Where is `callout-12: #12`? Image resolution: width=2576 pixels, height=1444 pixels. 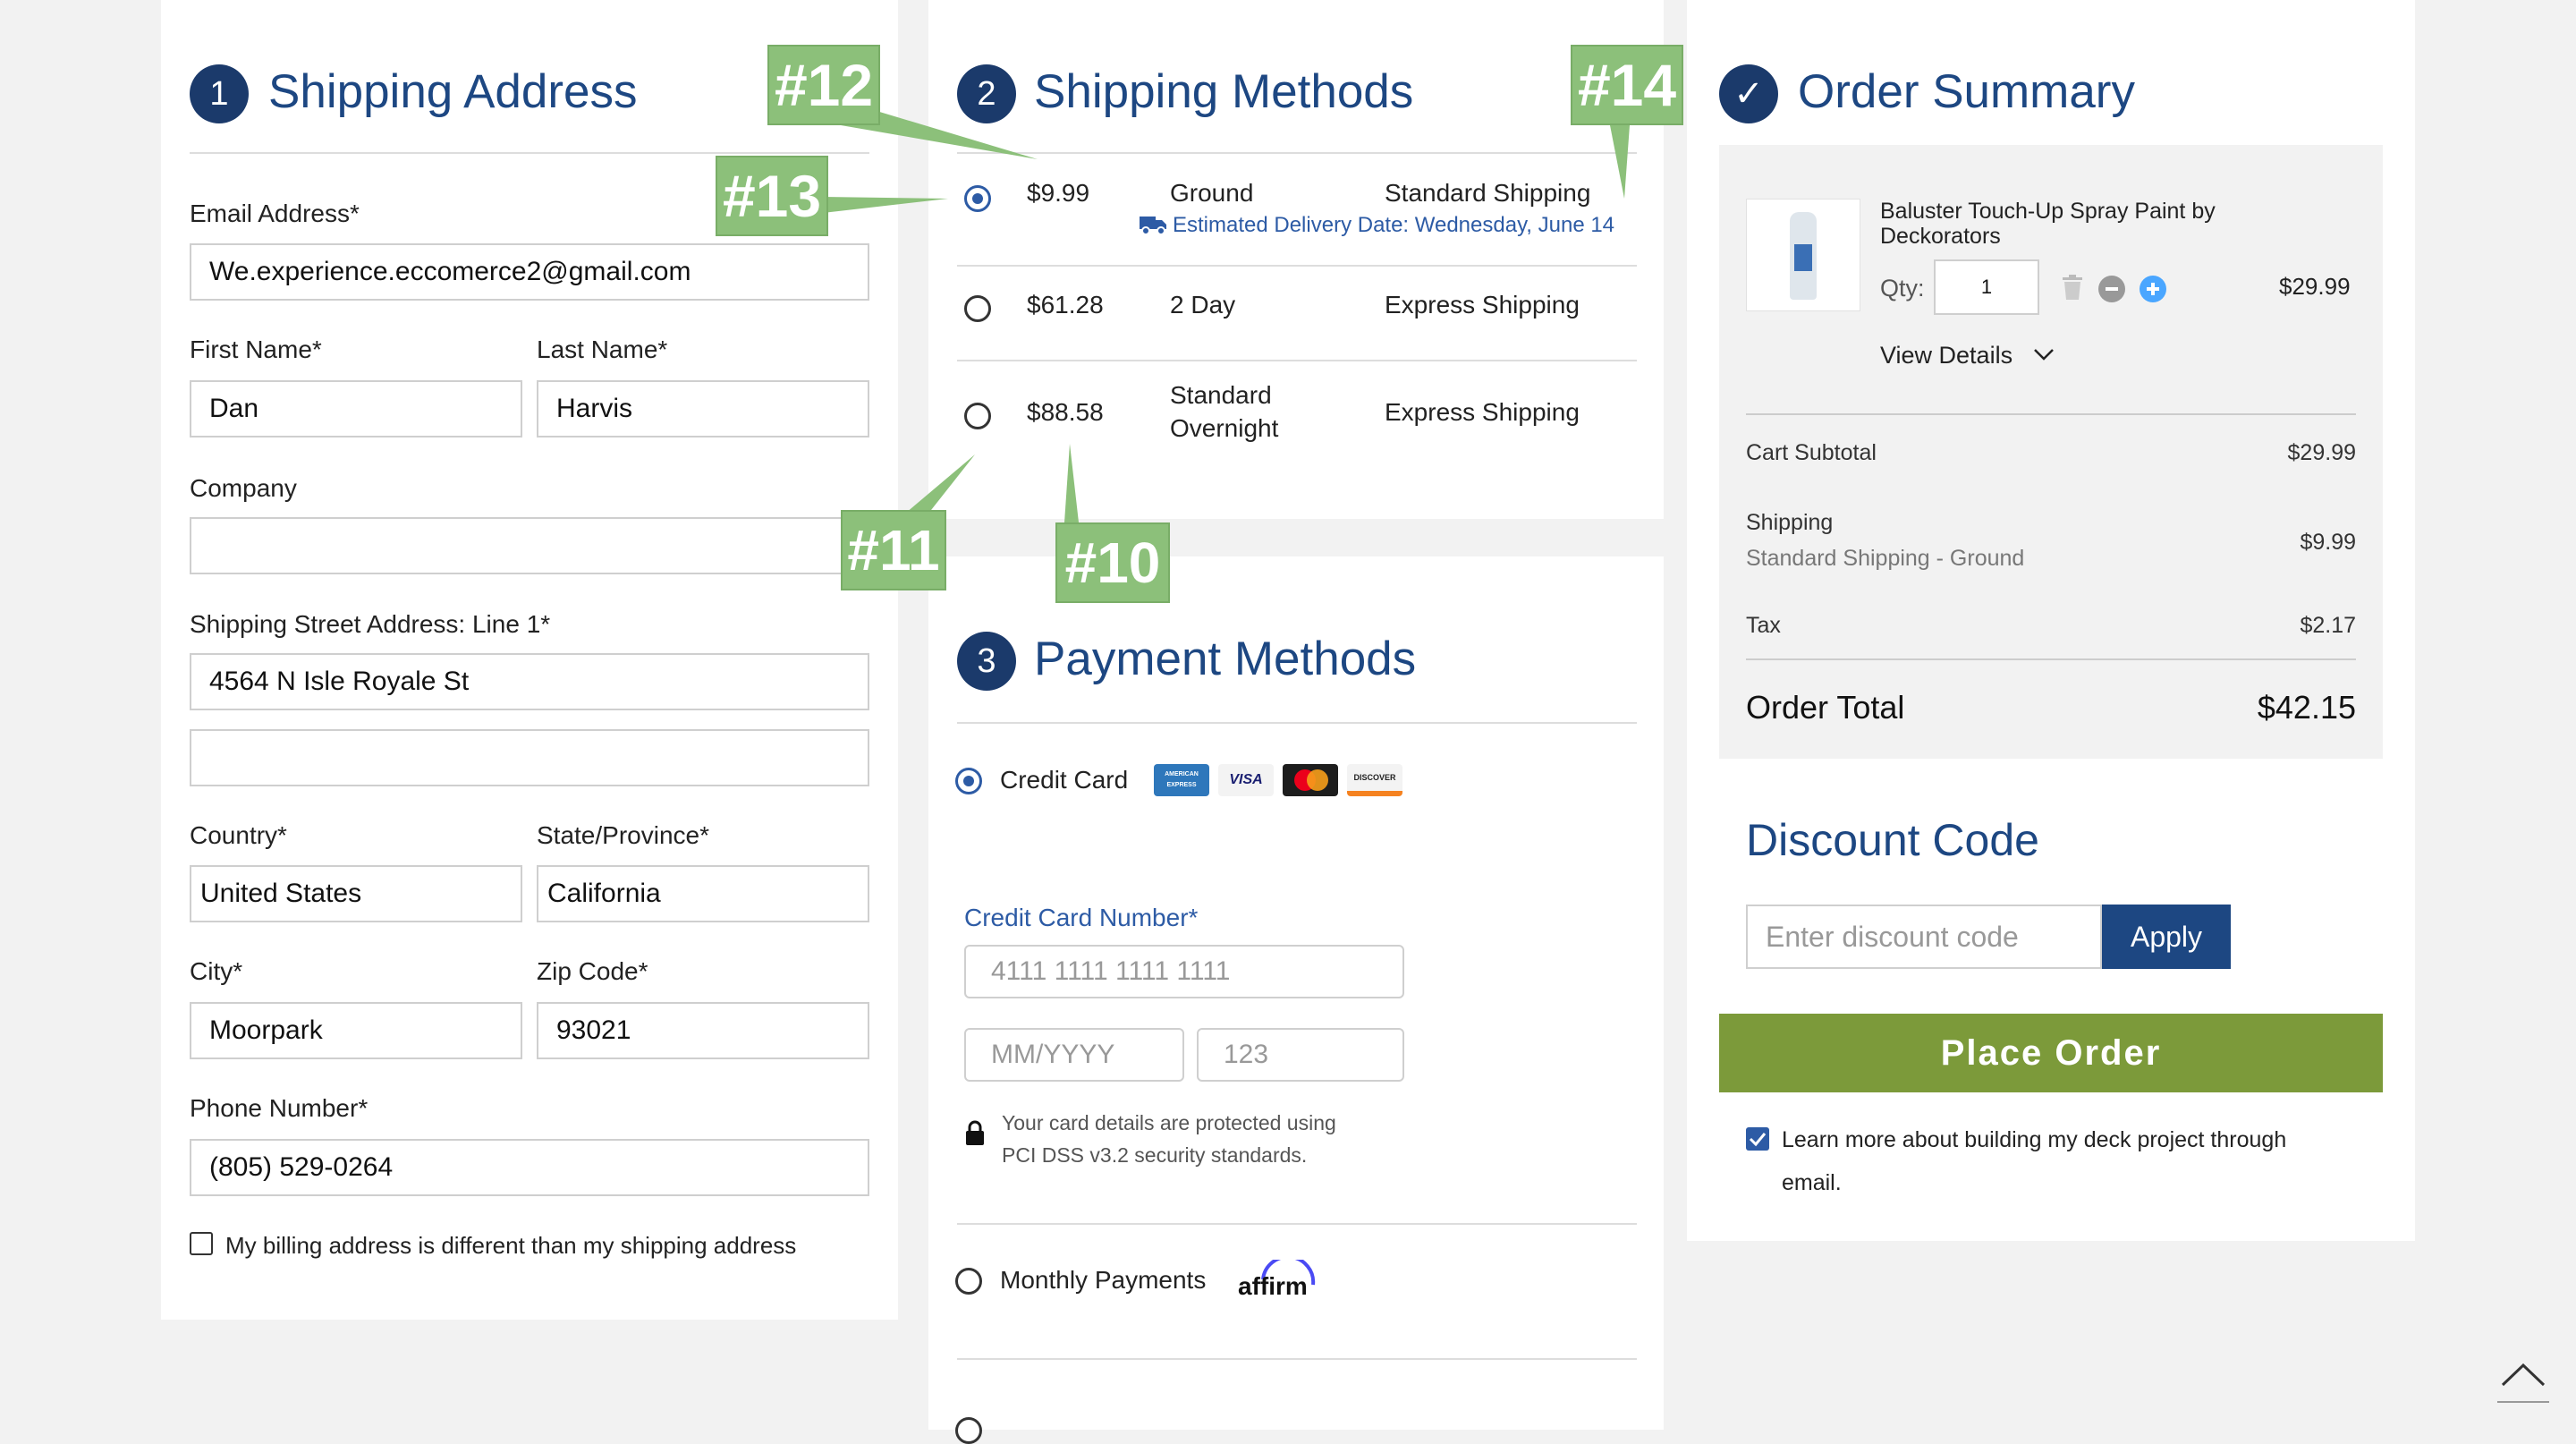
callout-12: #12 is located at coordinates (823, 85).